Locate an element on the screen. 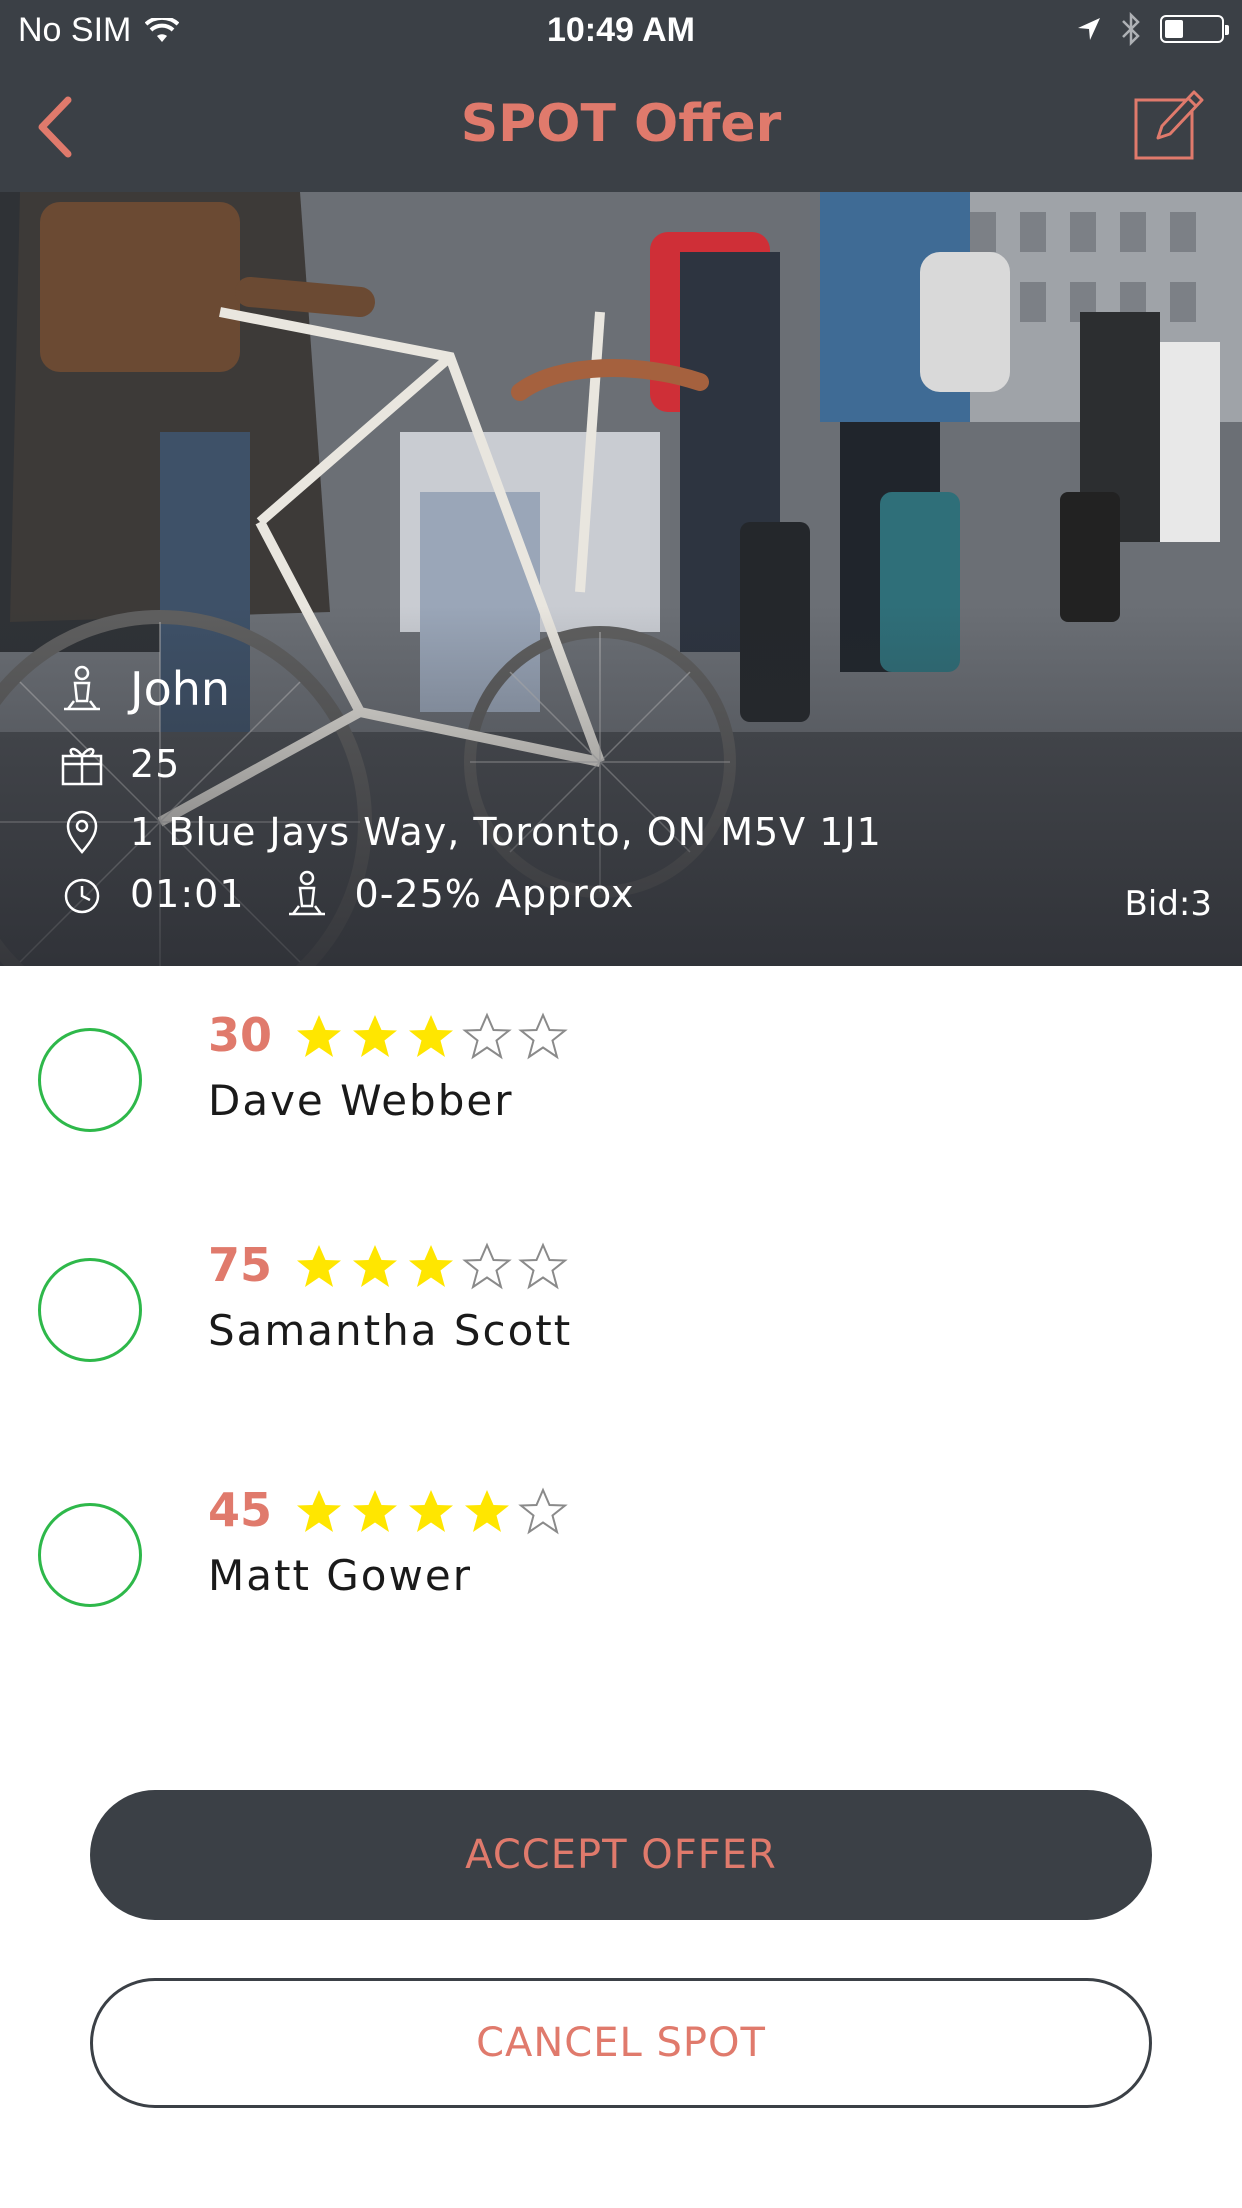 The height and width of the screenshot is (2208, 1242). offer-item: 30 Dave Webber is located at coordinates (621, 1085).